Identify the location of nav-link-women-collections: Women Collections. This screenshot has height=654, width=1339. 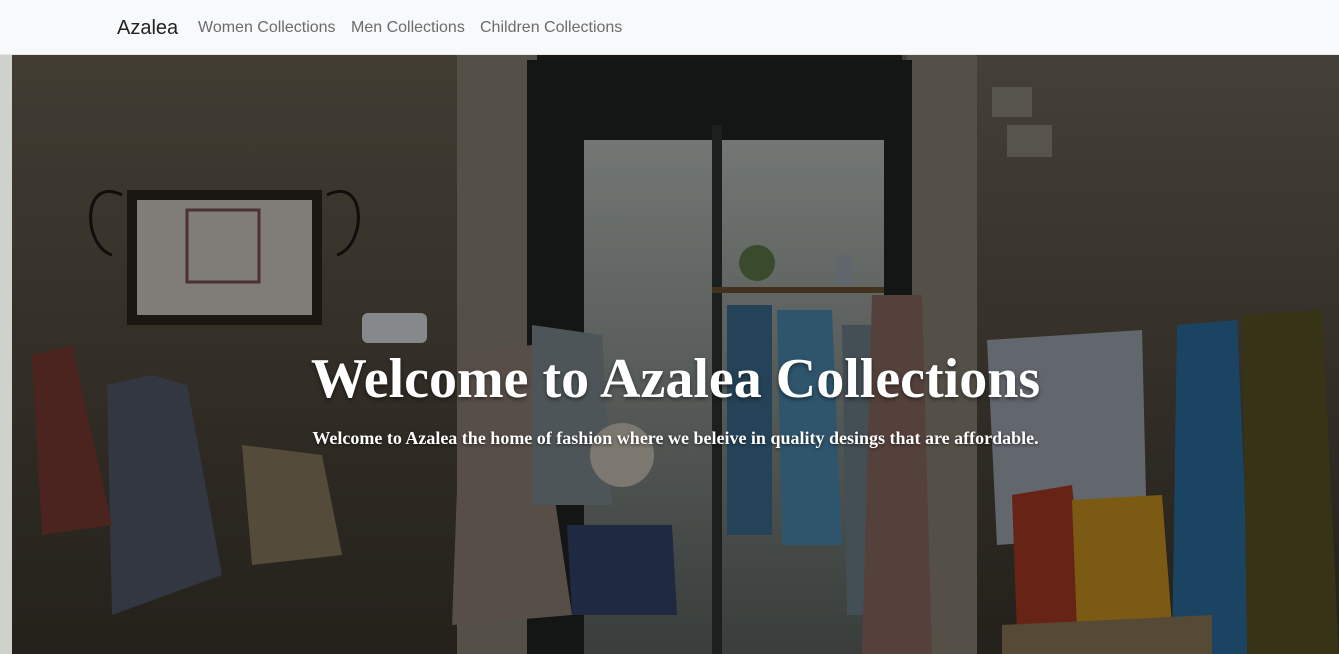
(267, 28).